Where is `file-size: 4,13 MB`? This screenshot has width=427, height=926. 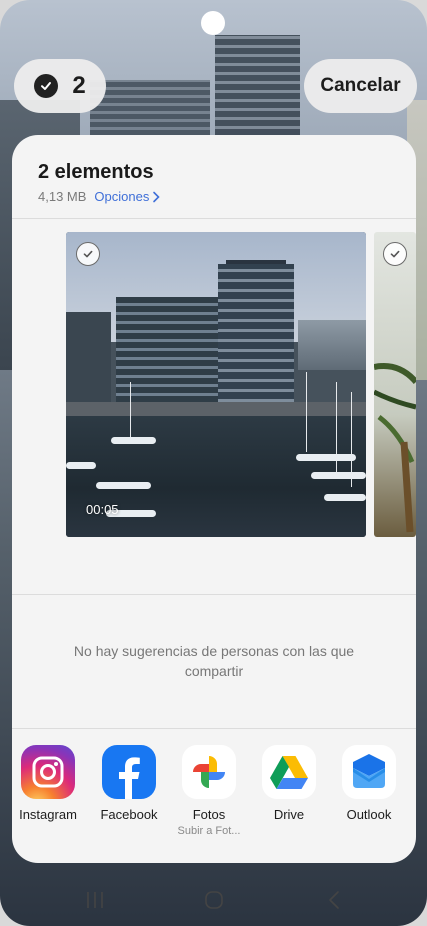 file-size: 4,13 MB is located at coordinates (62, 196).